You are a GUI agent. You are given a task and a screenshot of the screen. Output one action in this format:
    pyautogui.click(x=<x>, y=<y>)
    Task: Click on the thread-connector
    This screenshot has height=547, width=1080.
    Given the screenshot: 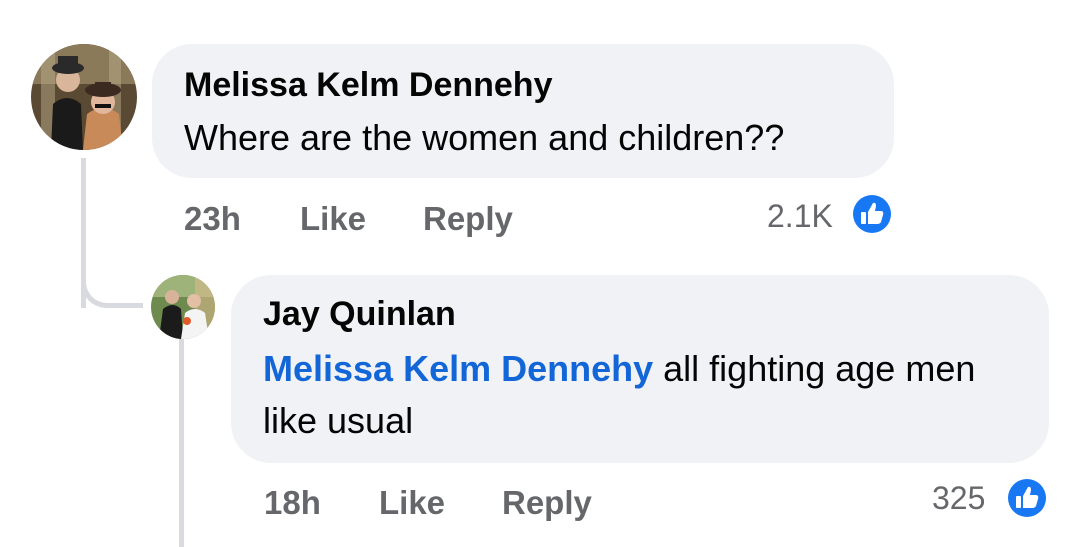 What is the action you would take?
    pyautogui.click(x=112, y=283)
    